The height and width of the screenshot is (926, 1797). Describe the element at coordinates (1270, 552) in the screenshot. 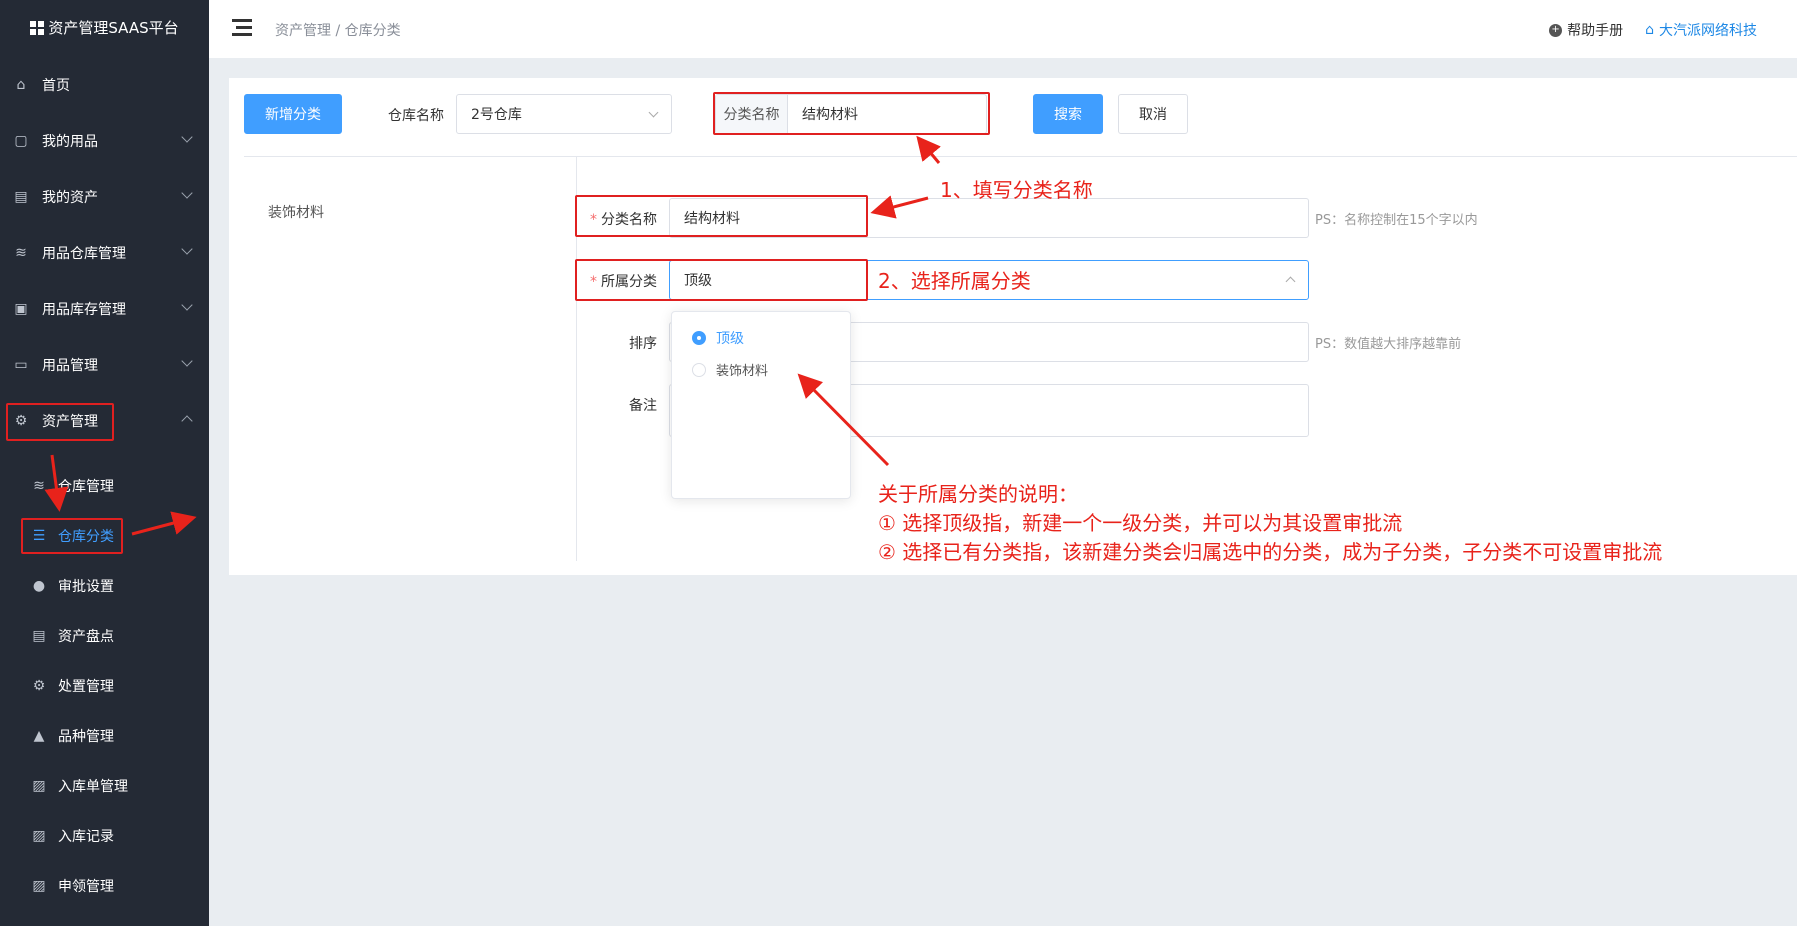

I see `note-line: ② 选择已有分类指，该新建分类会归属选中的分类，成为子分类，子分类不可设置审批流` at that location.